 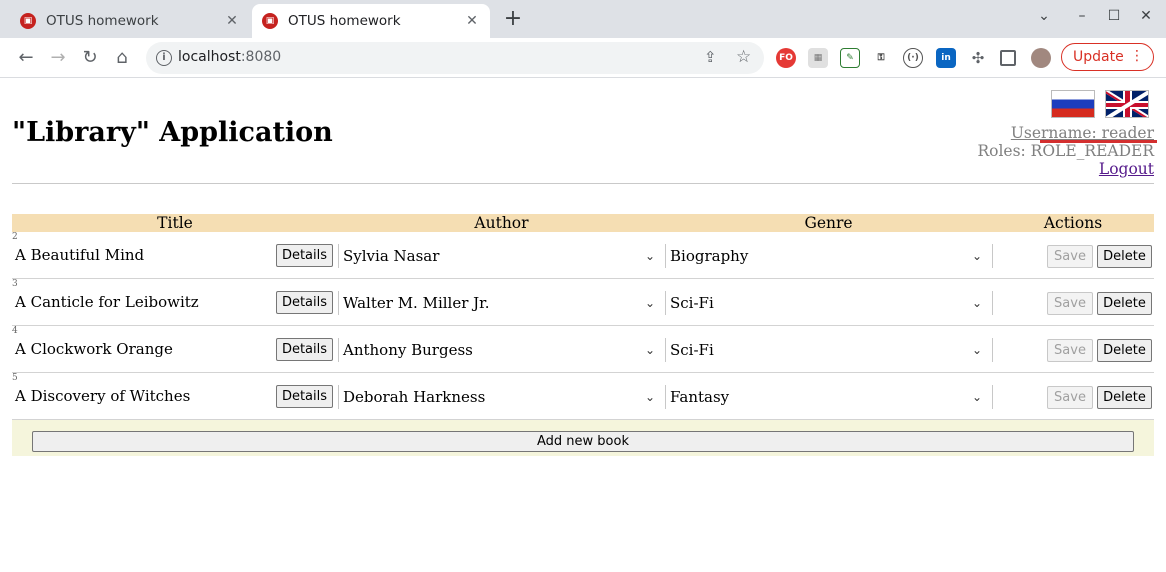 What do you see at coordinates (700, 397) in the screenshot?
I see `genre-value: Fantasy` at bounding box center [700, 397].